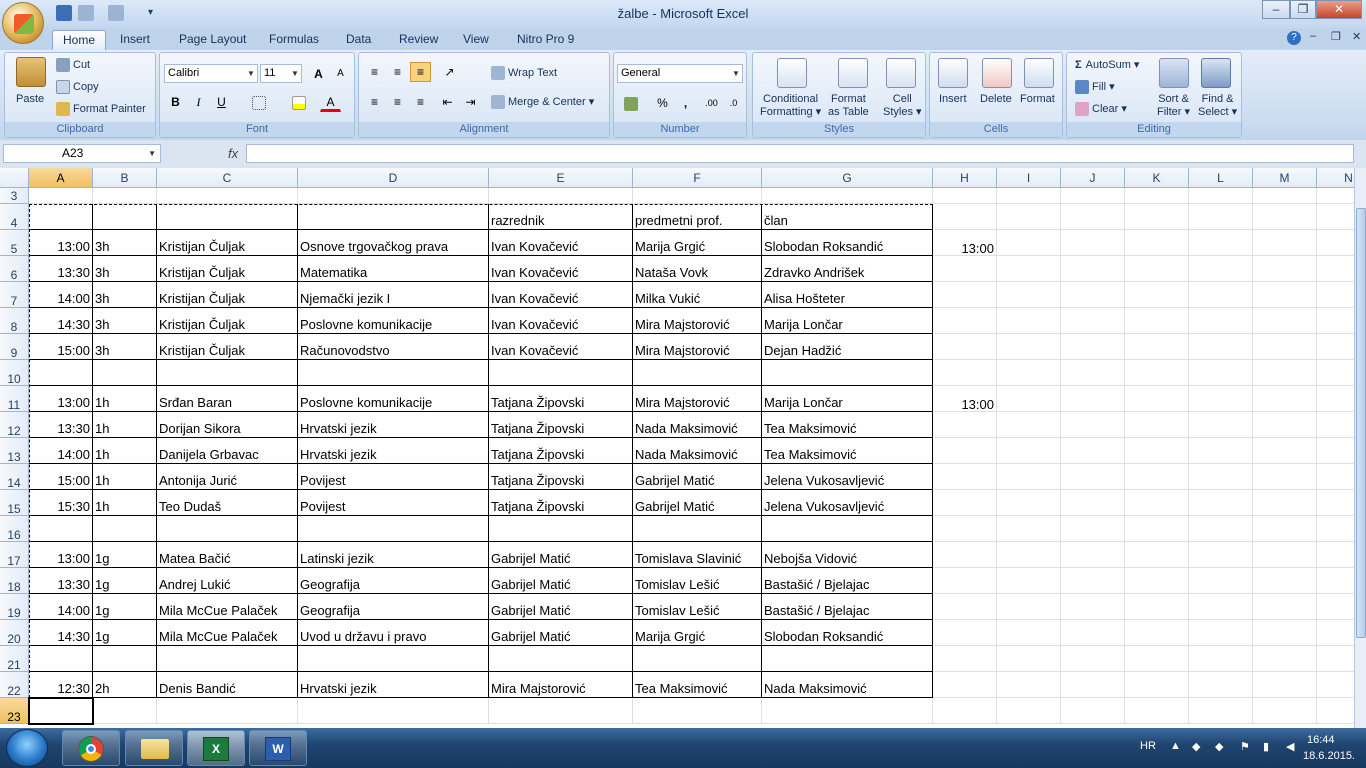 Image resolution: width=1366 pixels, height=768 pixels. What do you see at coordinates (1157, 529) in the screenshot?
I see `cell-k16` at bounding box center [1157, 529].